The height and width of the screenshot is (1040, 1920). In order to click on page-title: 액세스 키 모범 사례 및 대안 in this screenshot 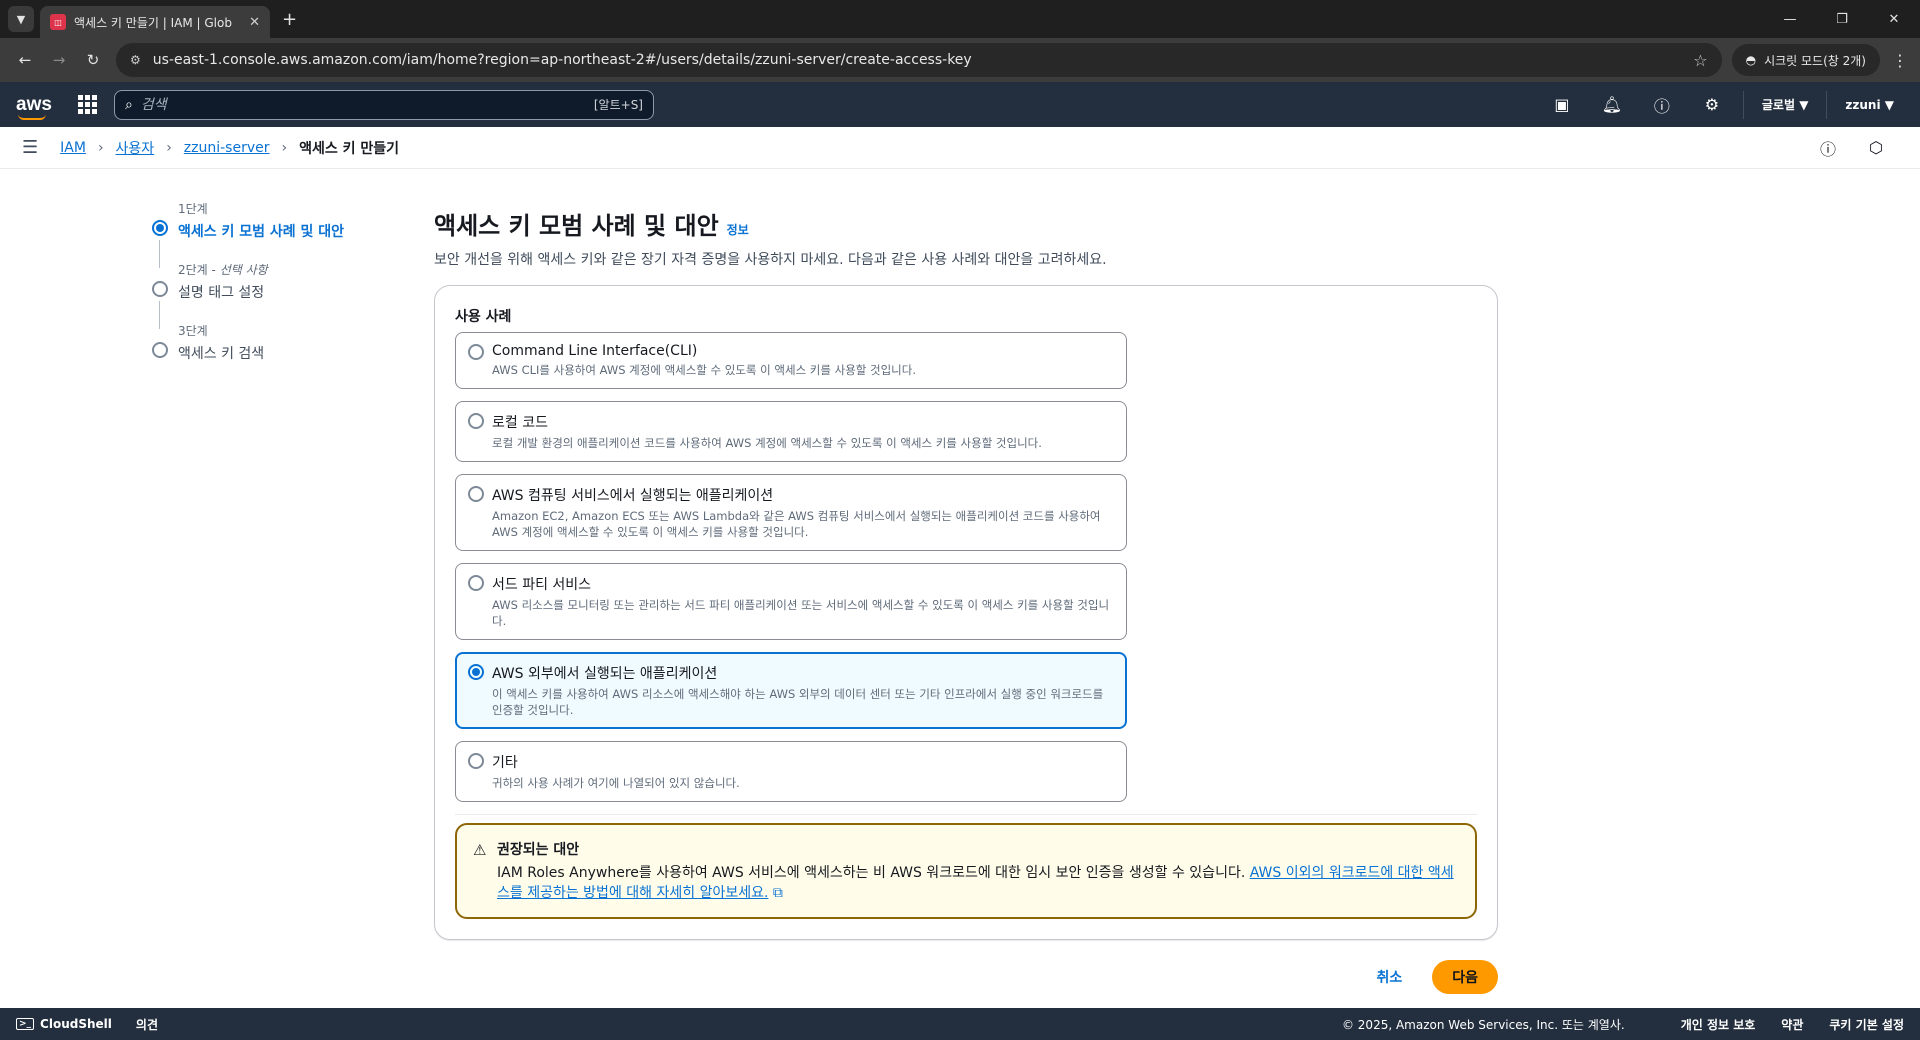, I will do `click(576, 226)`.